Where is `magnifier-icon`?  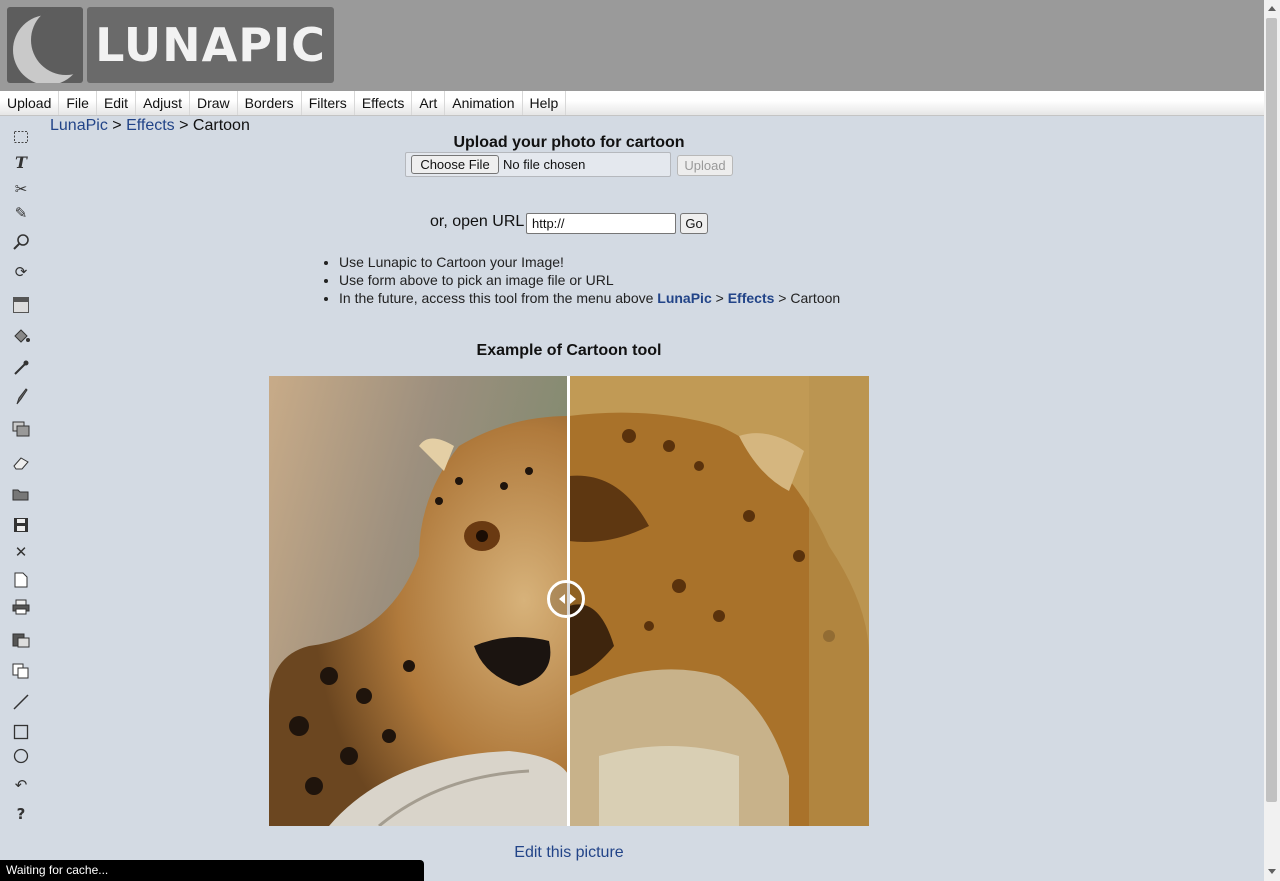 magnifier-icon is located at coordinates (21, 242).